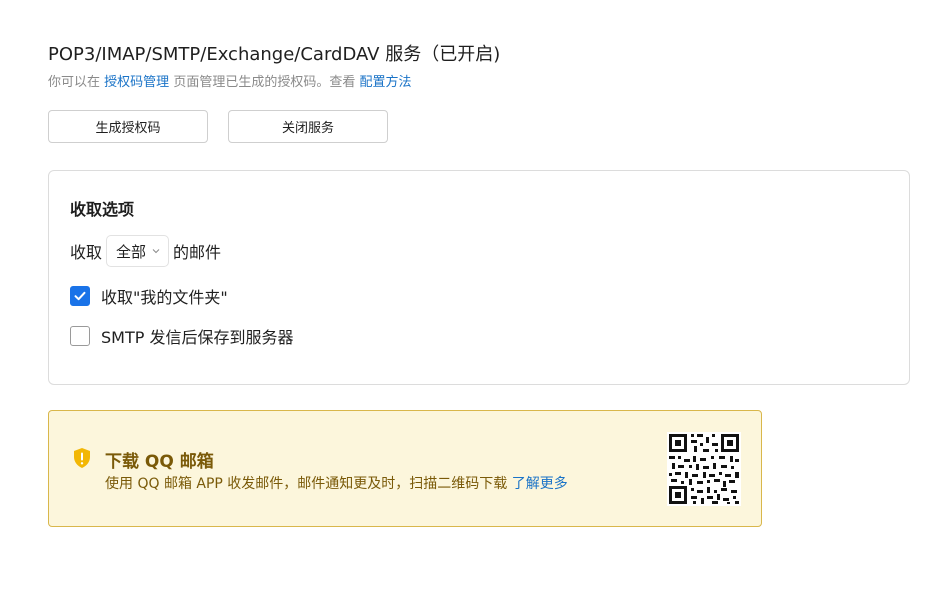  I want to click on auth-code-manage-link: 授权码管理, so click(136, 82).